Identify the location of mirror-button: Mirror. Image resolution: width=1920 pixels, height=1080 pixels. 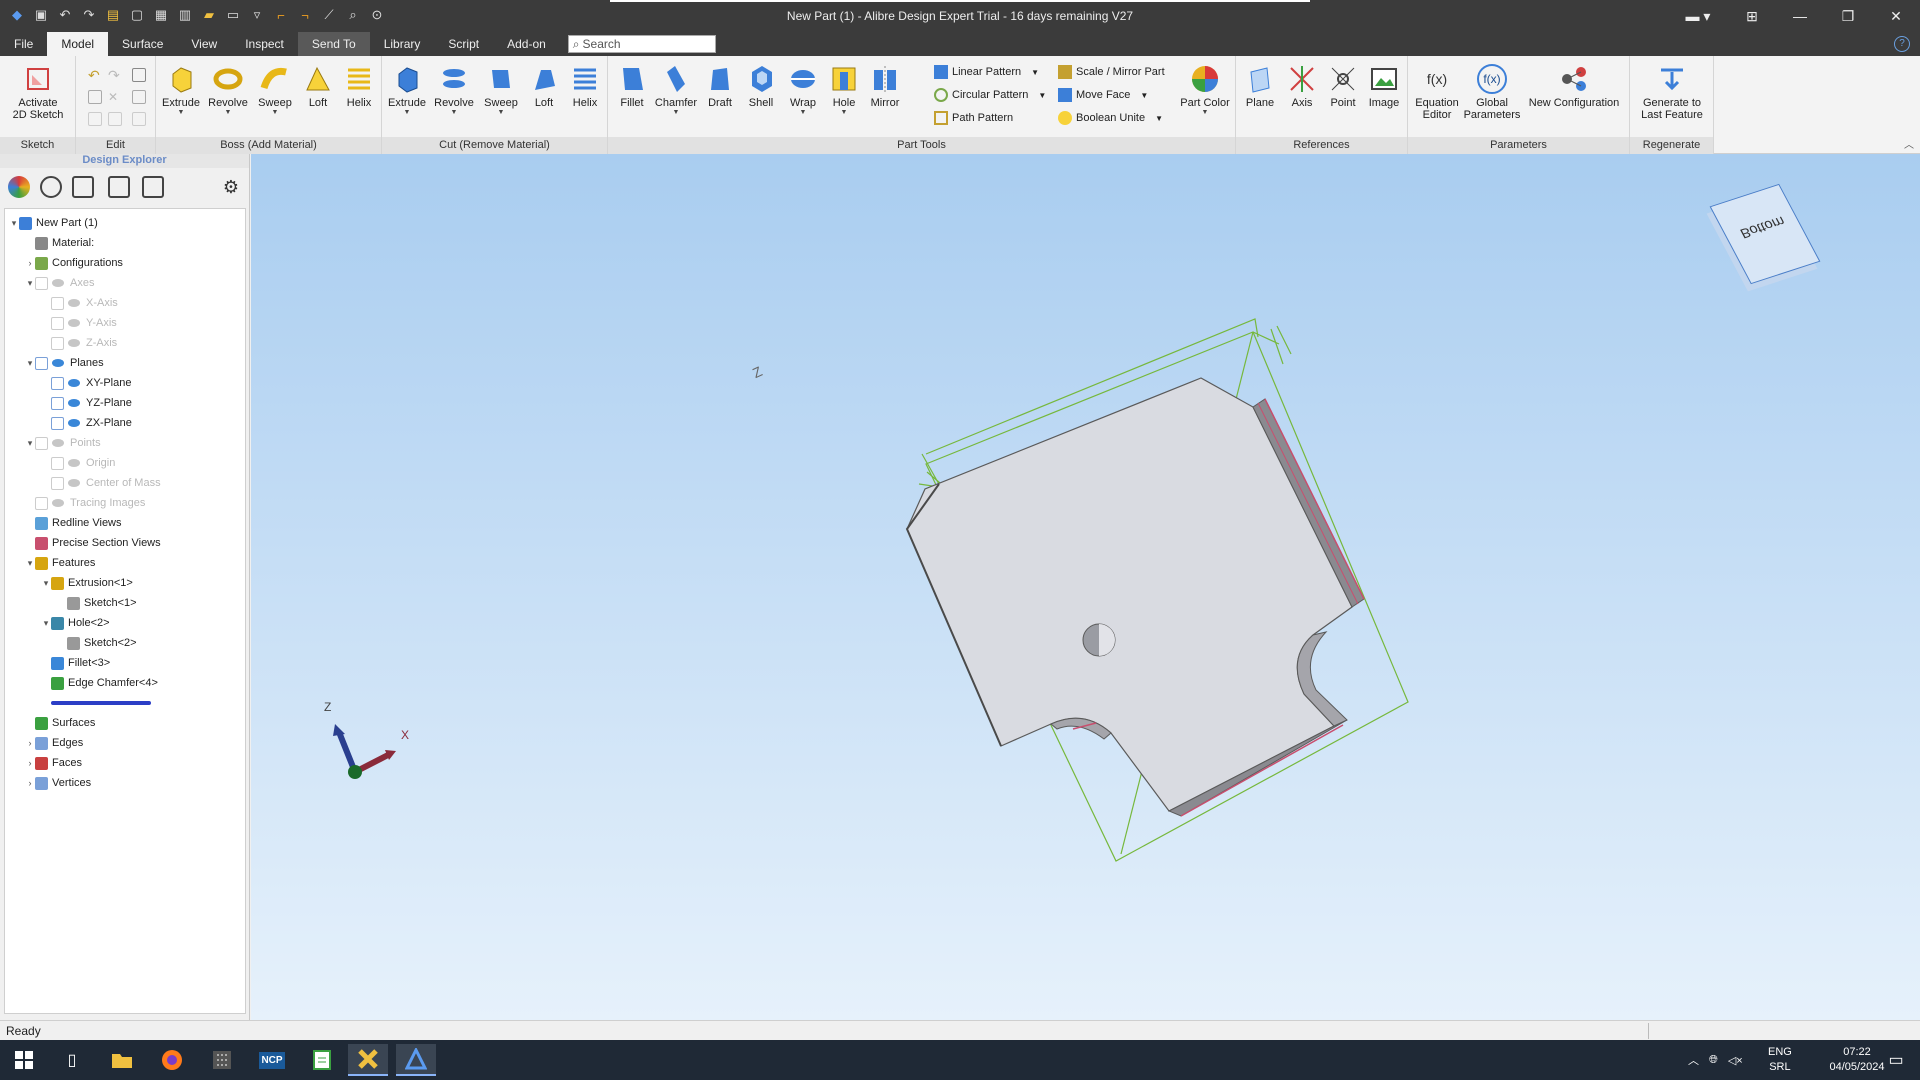
(885, 86).